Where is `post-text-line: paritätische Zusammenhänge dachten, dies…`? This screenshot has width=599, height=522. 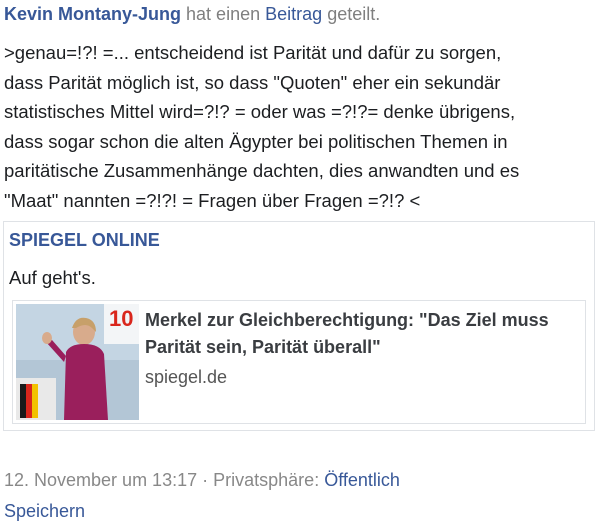 post-text-line: paritätische Zusammenhänge dachten, dies… is located at coordinates (262, 170).